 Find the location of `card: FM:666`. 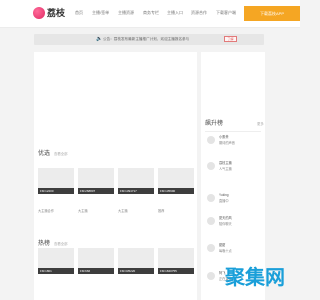

card: FM:666 is located at coordinates (96, 261).